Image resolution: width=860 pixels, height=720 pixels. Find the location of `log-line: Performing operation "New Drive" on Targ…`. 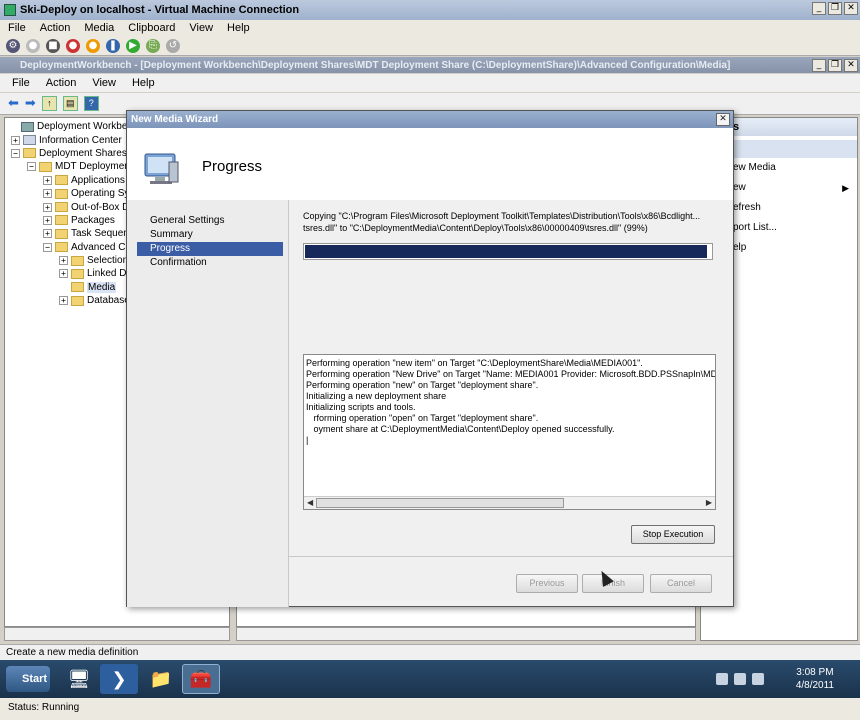

log-line: Performing operation "New Drive" on Targ… is located at coordinates (510, 374).